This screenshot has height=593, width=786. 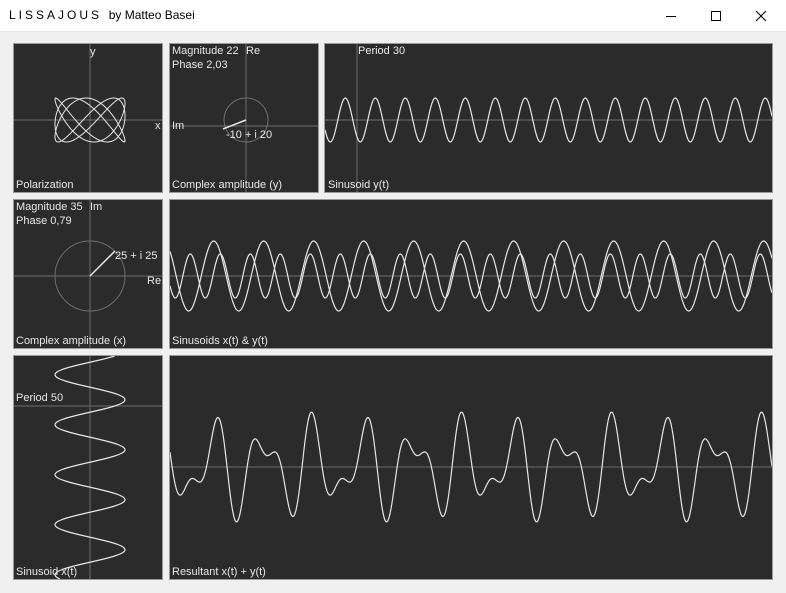 I want to click on period-y-text: Period 30, so click(x=382, y=51).